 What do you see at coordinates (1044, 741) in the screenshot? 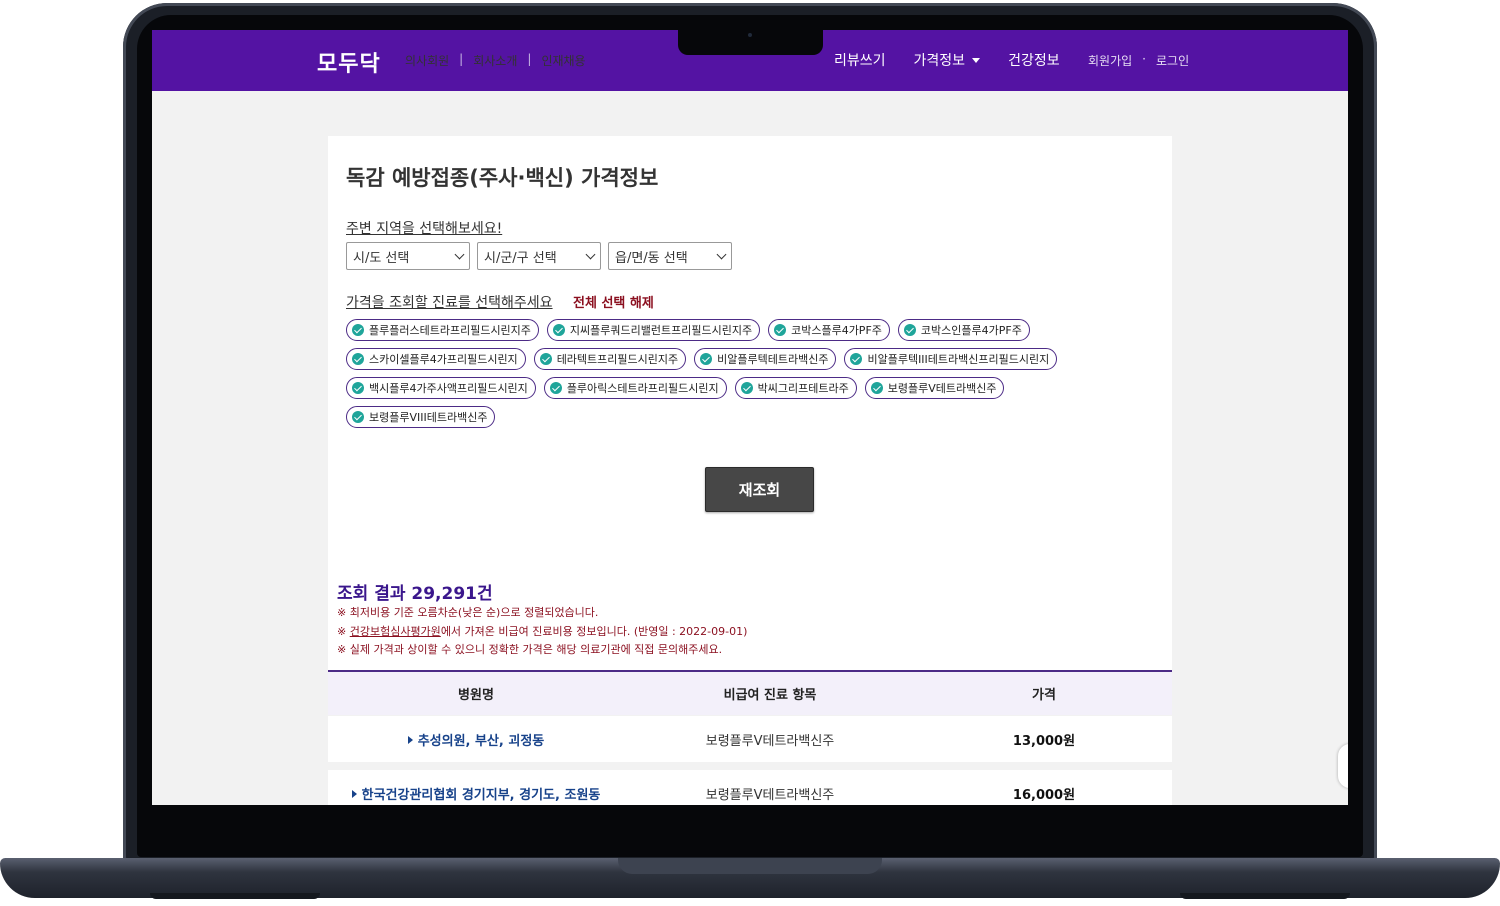
I see `price-value: 13,000원` at bounding box center [1044, 741].